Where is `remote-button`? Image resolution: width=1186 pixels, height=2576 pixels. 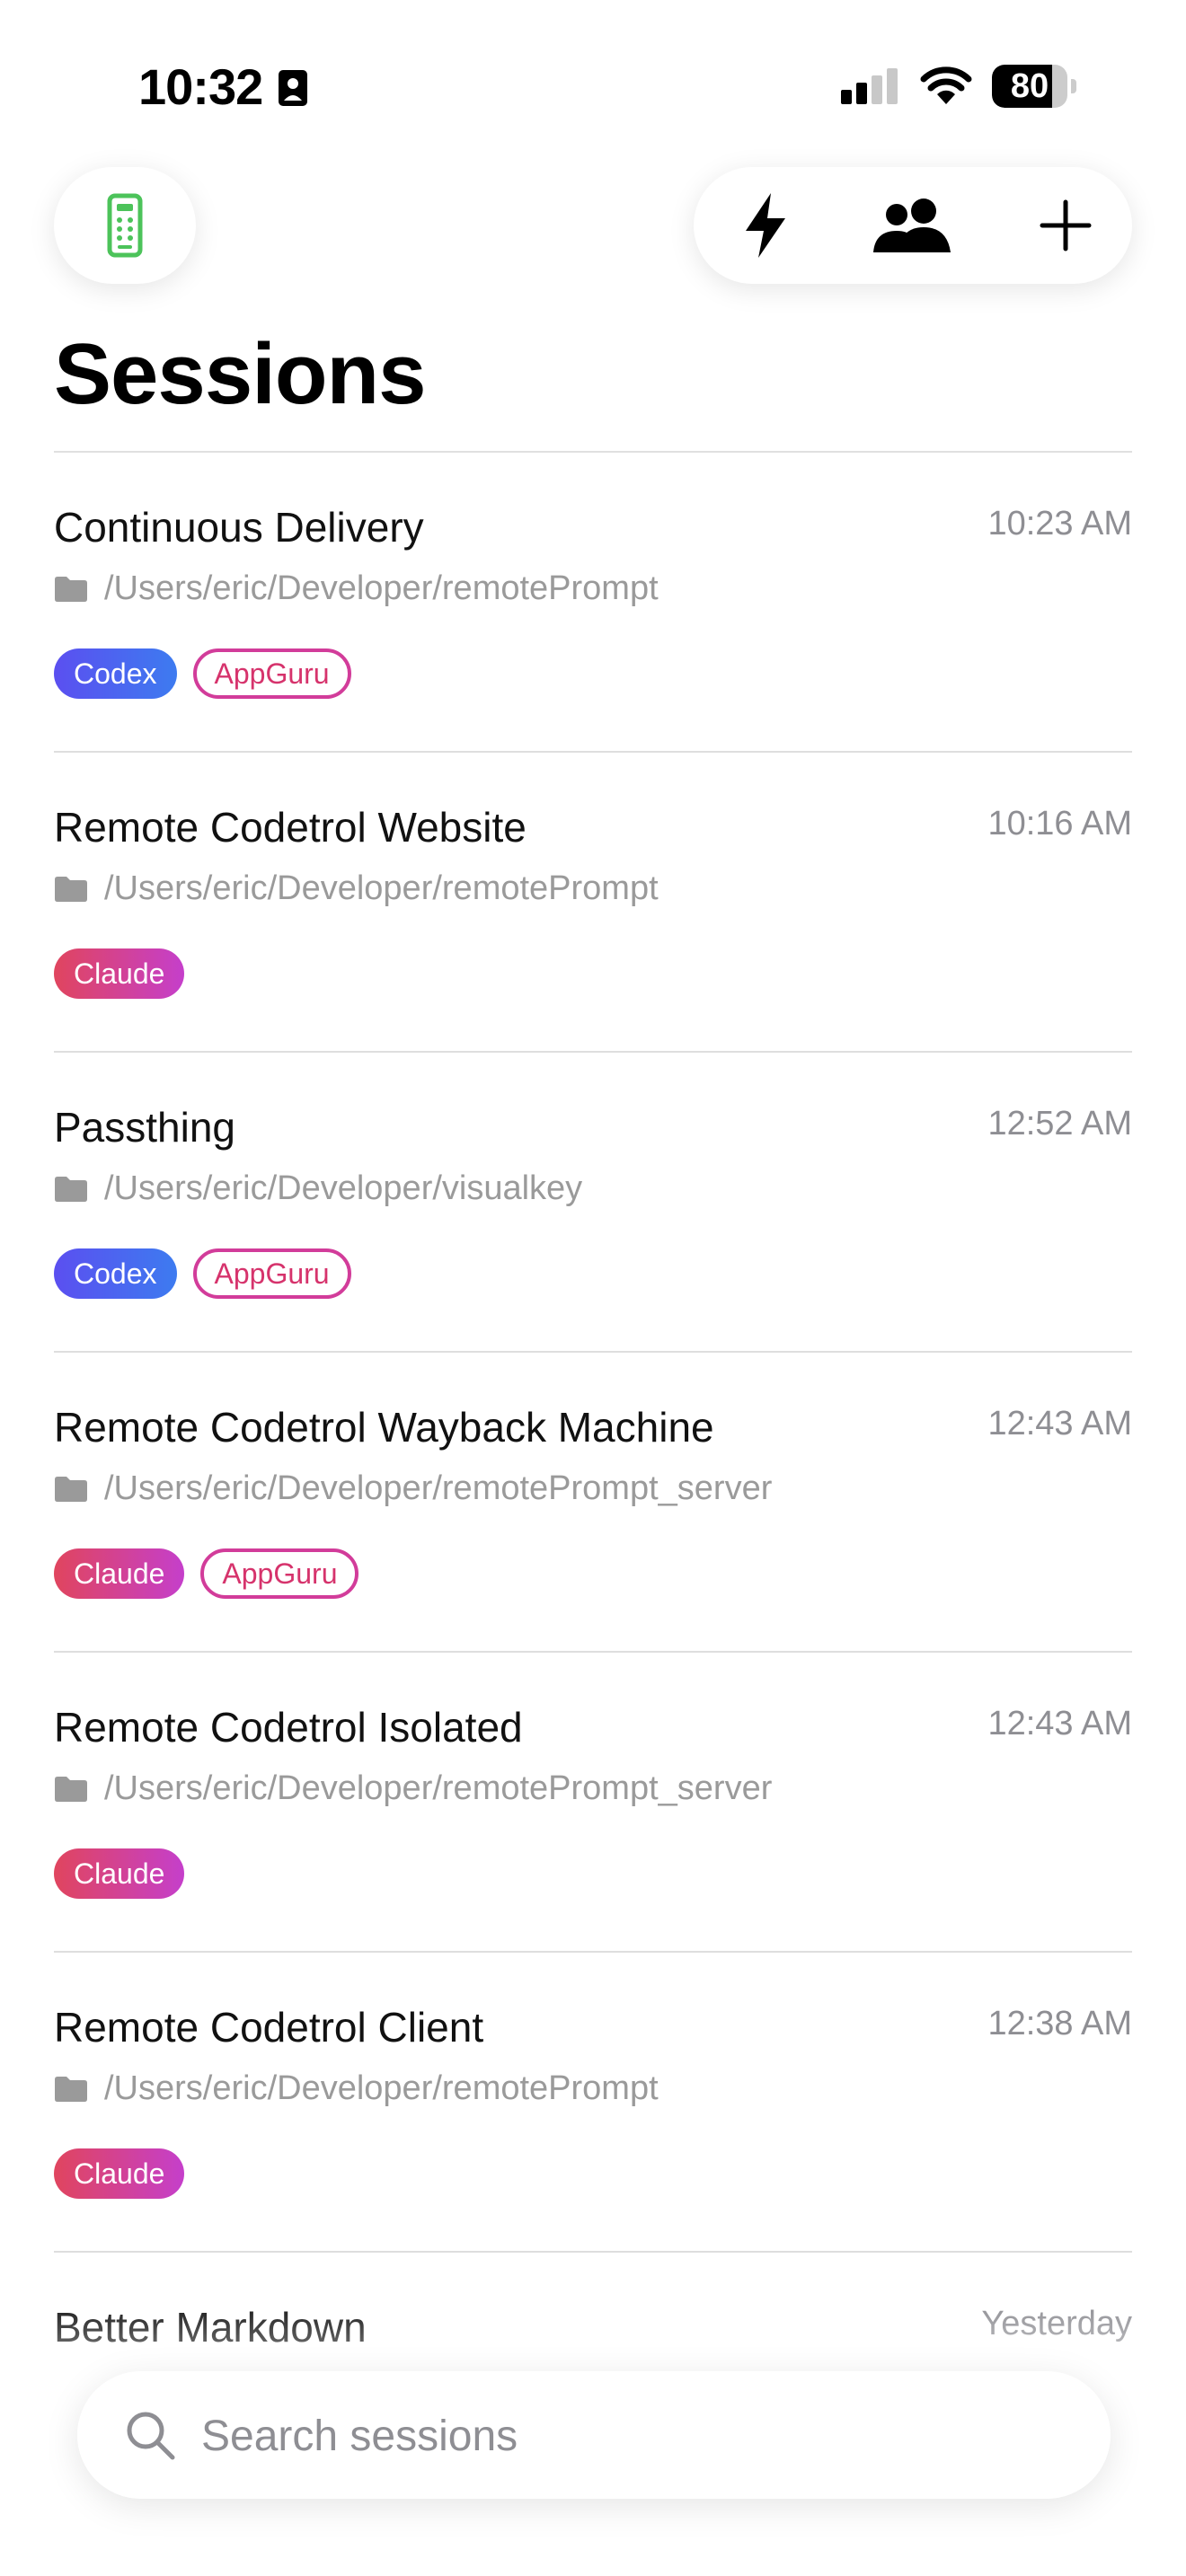 remote-button is located at coordinates (125, 225).